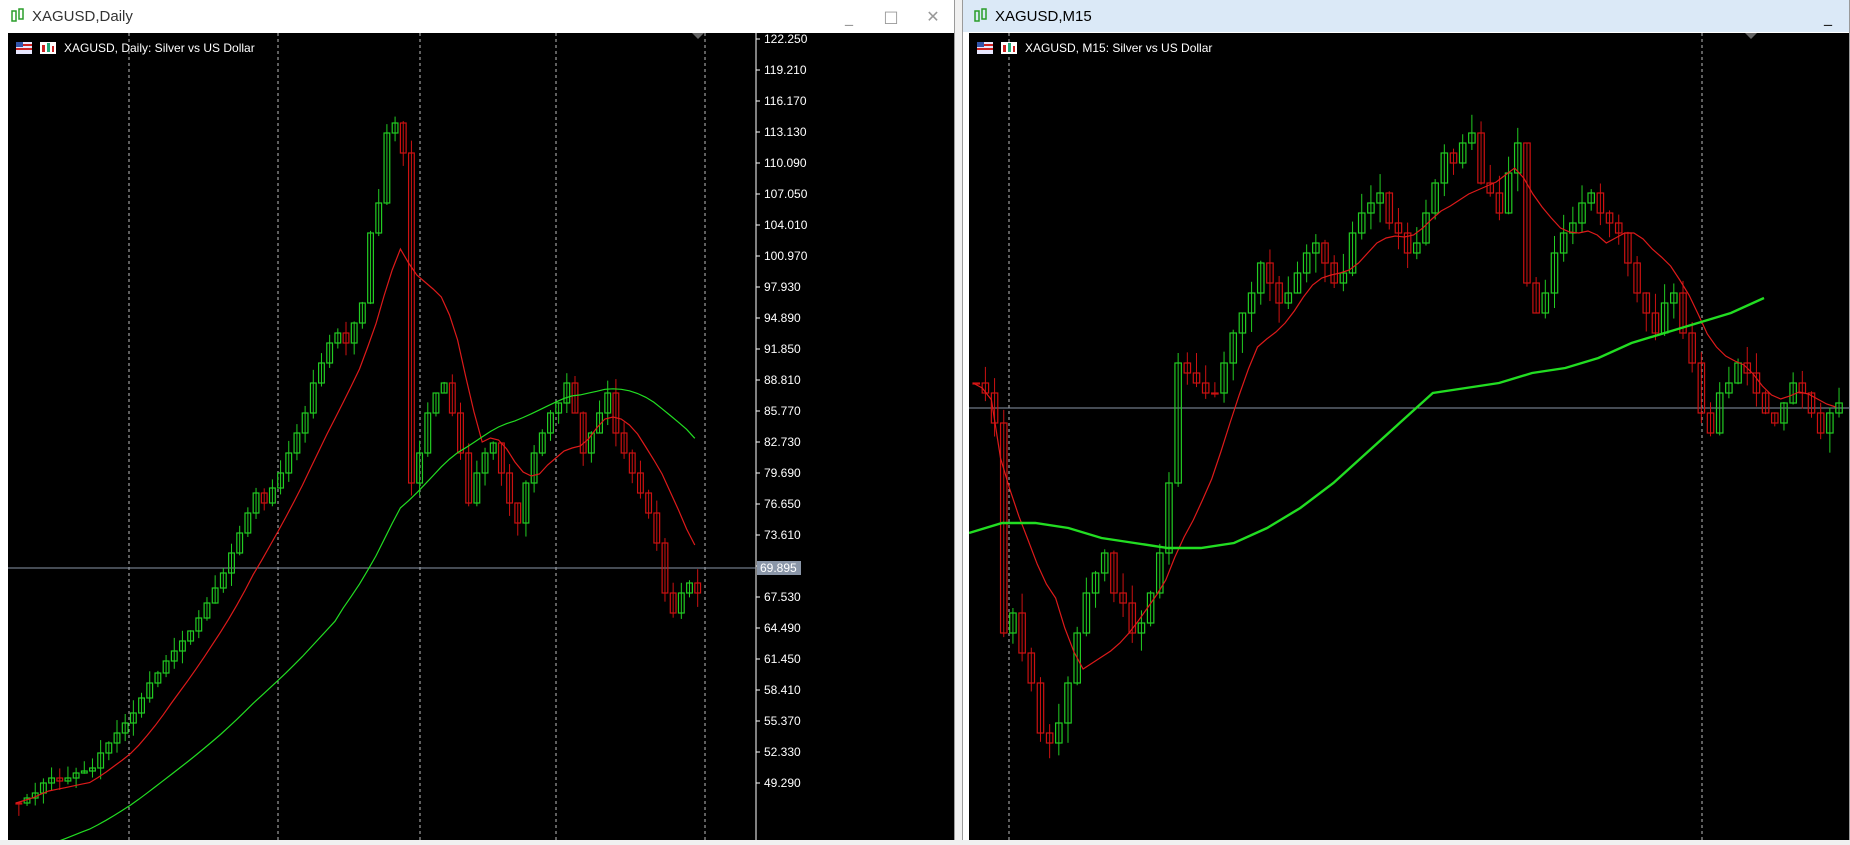 The image size is (1850, 845). Describe the element at coordinates (782, 597) in the screenshot. I see `price-tick-label: 67.530` at that location.